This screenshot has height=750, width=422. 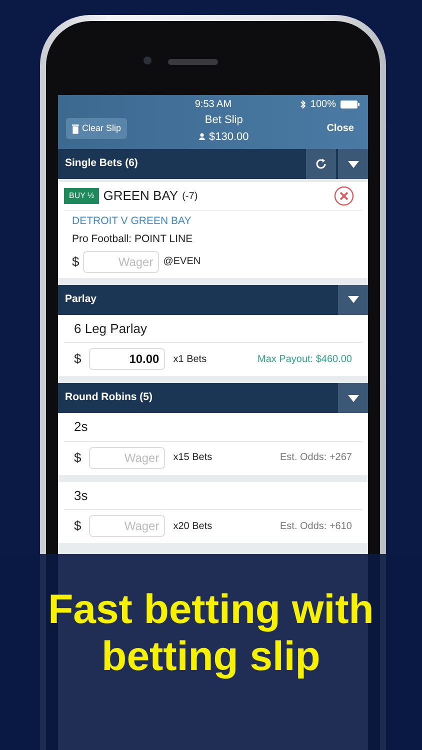 I want to click on section-title: Round Robins (5), so click(x=109, y=398).